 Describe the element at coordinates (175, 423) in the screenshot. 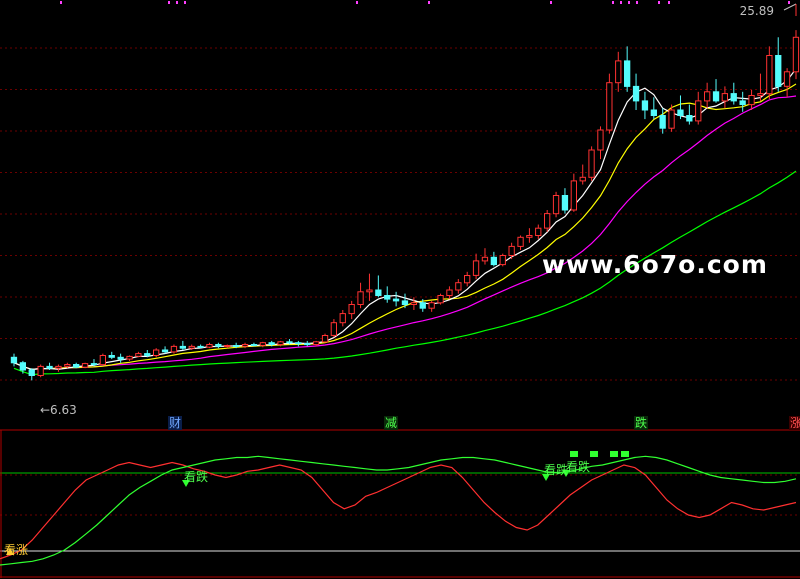

I see `event-tag-finance: 财` at that location.